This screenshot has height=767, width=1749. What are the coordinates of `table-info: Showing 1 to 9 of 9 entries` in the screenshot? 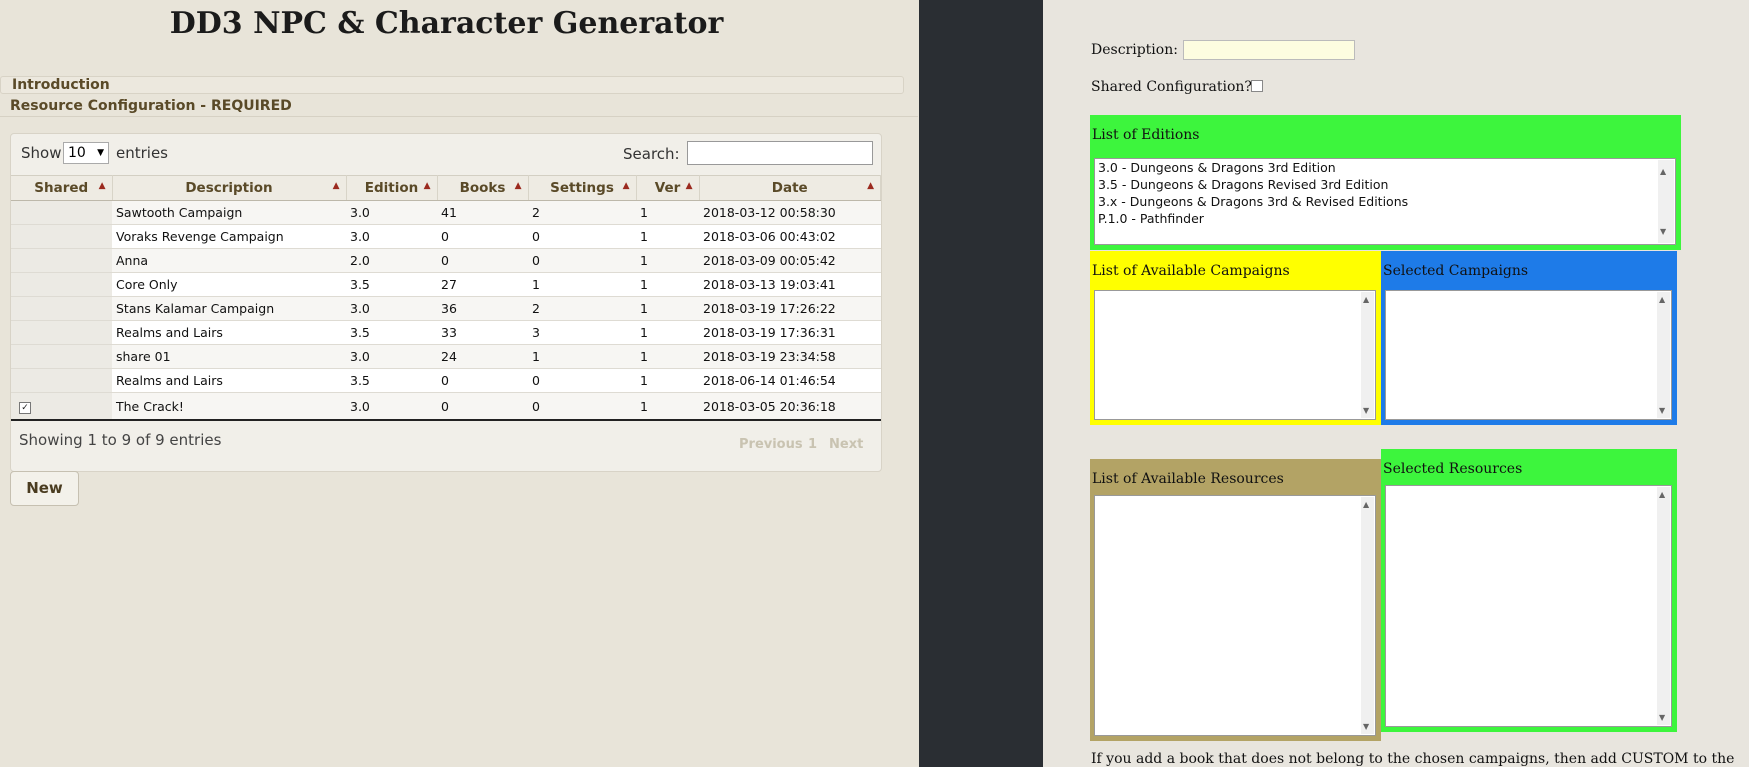 It's located at (120, 440).